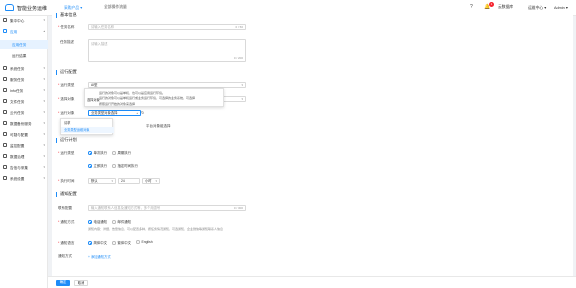 The width and height of the screenshot is (576, 288). I want to click on sidebar-item-settings: 系统设置 ▾, so click(24, 178).